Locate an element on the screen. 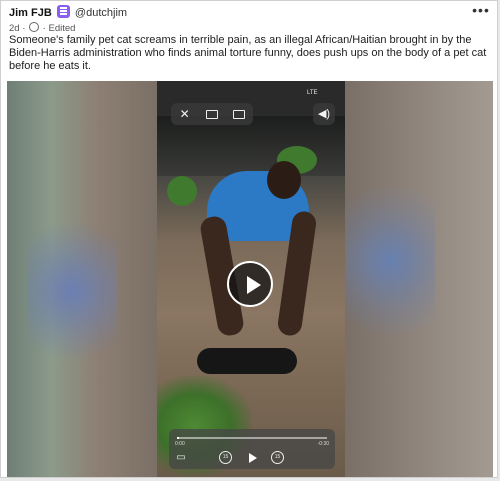 The image size is (500, 481). fediverse-icon is located at coordinates (34, 27).